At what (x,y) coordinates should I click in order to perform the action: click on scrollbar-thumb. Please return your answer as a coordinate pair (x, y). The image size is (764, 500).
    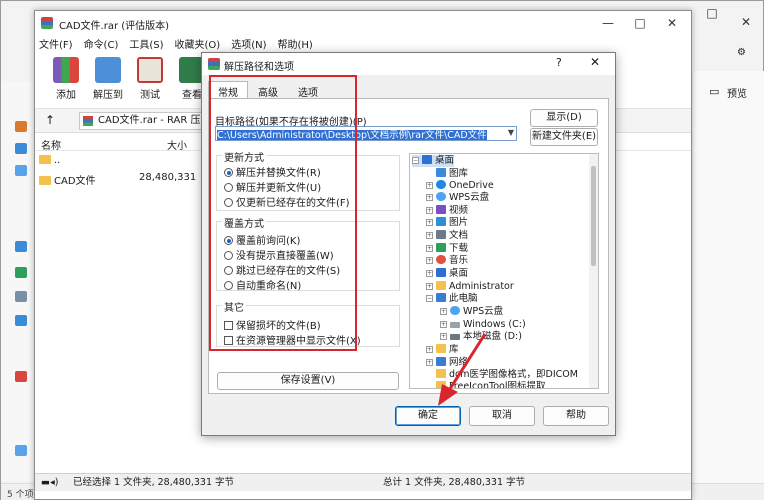
    Looking at the image, I should click on (593, 216).